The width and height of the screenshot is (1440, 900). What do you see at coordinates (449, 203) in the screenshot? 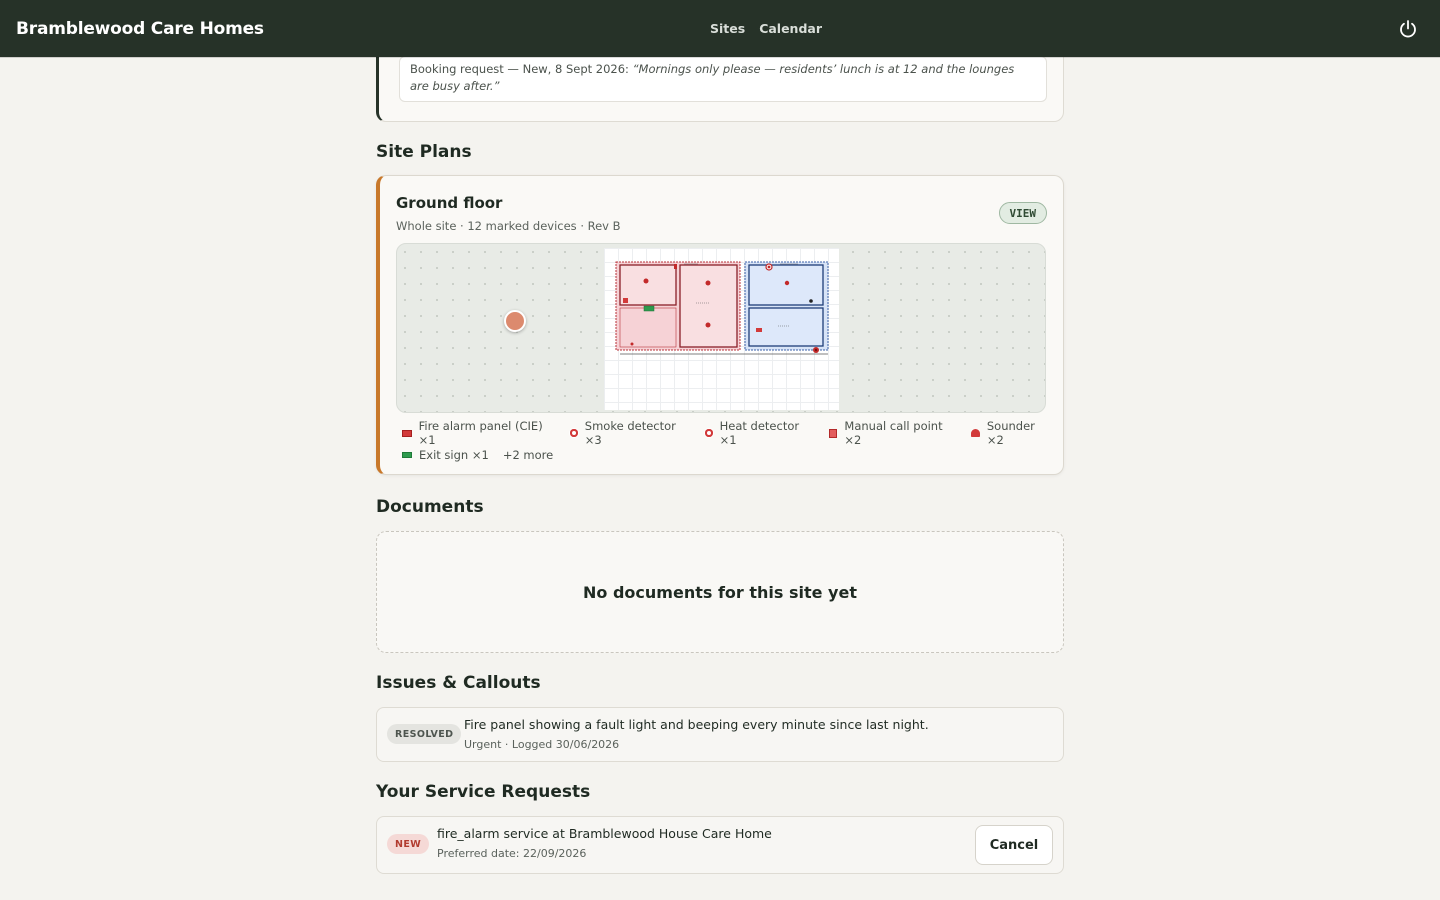
I see `plan-name: Ground floor` at bounding box center [449, 203].